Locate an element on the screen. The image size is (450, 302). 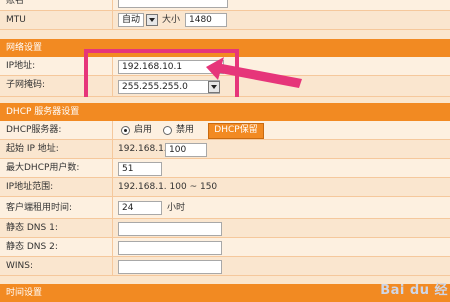
dns2-input is located at coordinates (170, 248).